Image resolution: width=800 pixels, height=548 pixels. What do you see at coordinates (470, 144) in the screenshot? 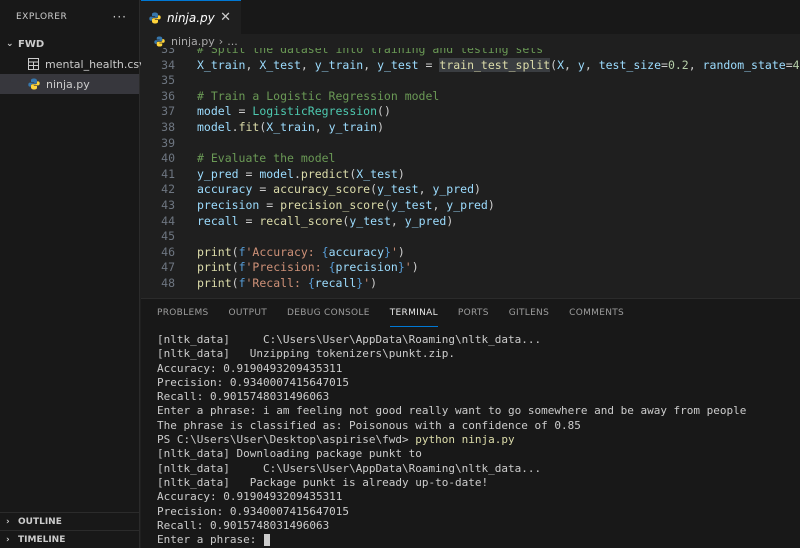
I see `code-line: 39` at bounding box center [470, 144].